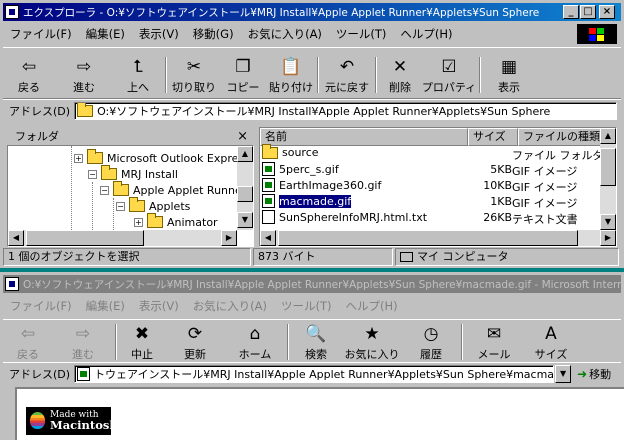 This screenshot has width=624, height=440. Describe the element at coordinates (300, 152) in the screenshot. I see `file-name: source` at that location.